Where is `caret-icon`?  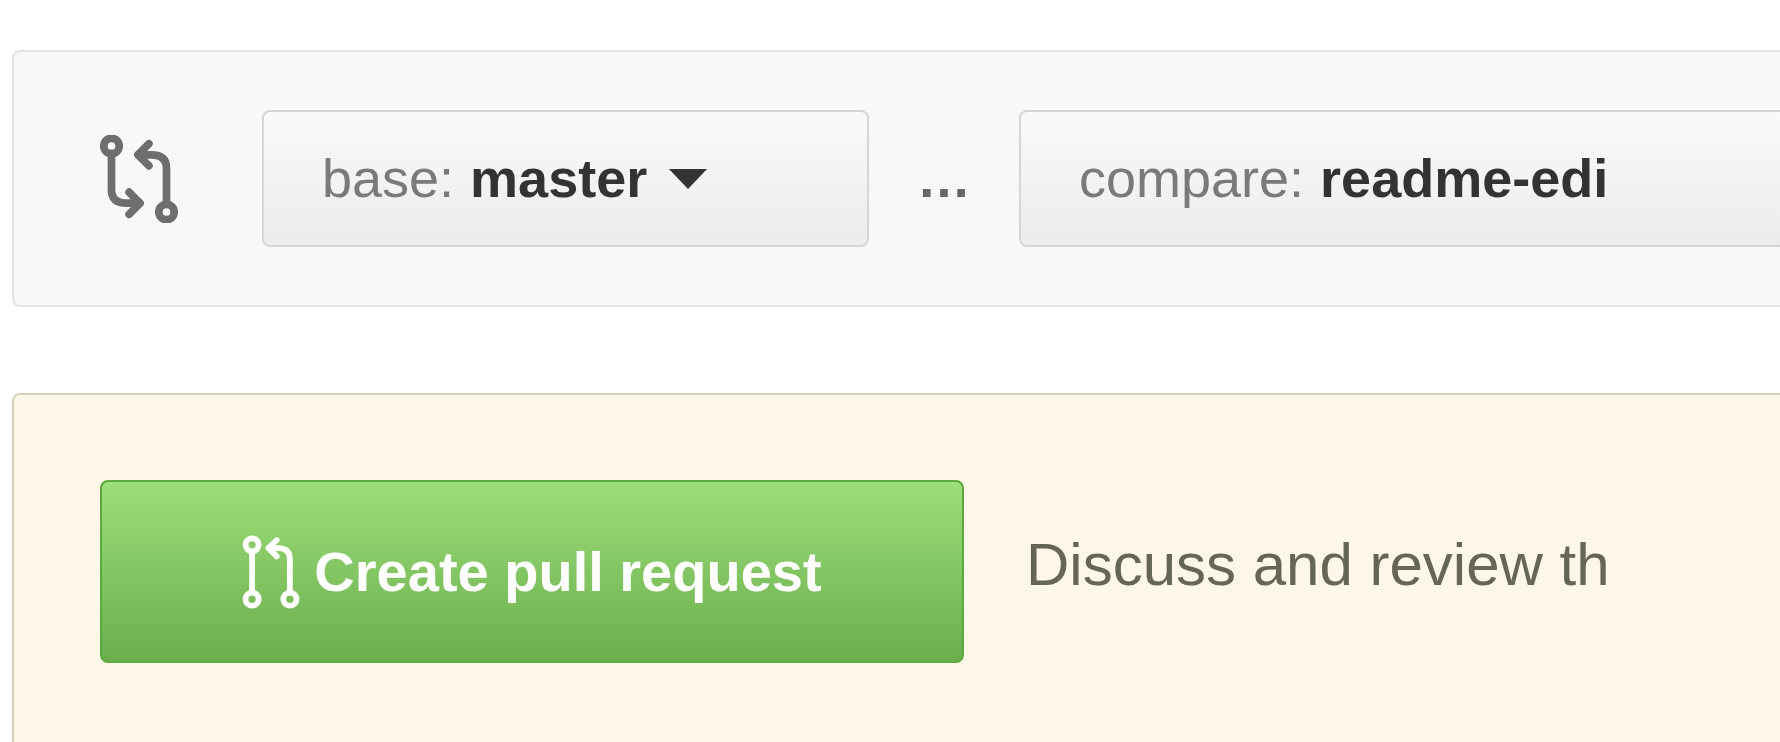 caret-icon is located at coordinates (688, 178).